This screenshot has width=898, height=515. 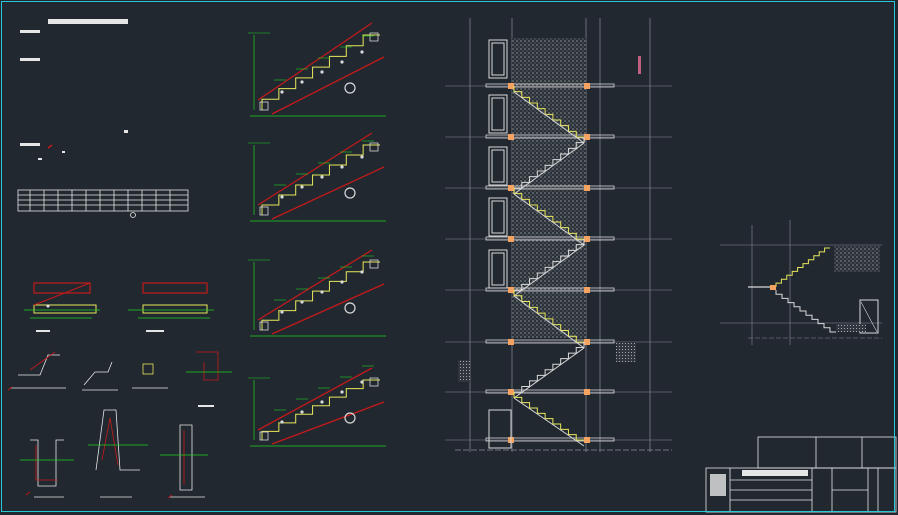 What do you see at coordinates (801, 282) in the screenshot?
I see `stair-partial-section` at bounding box center [801, 282].